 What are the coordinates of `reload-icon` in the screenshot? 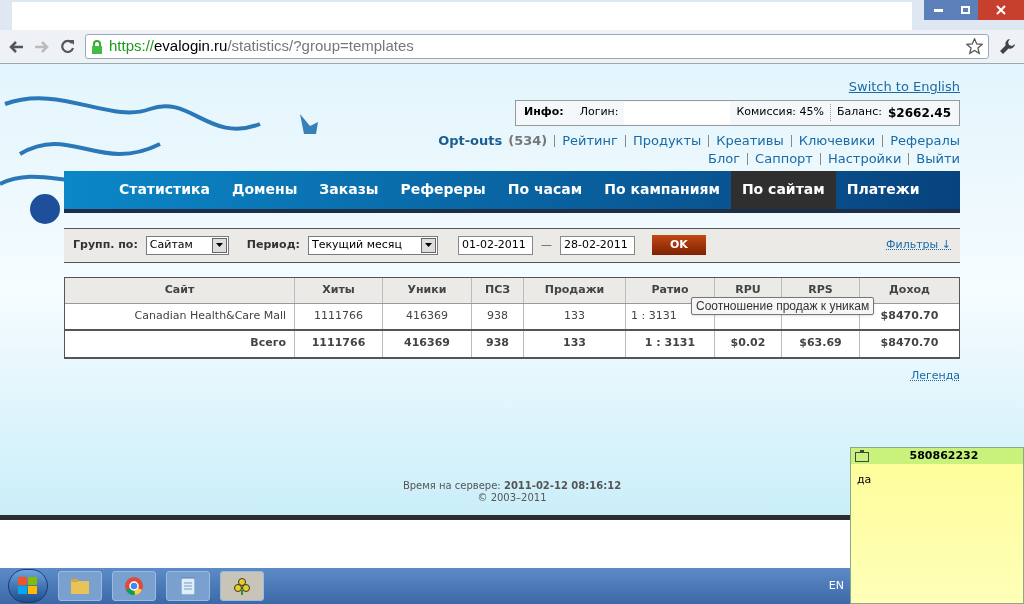 It's located at (67, 46).